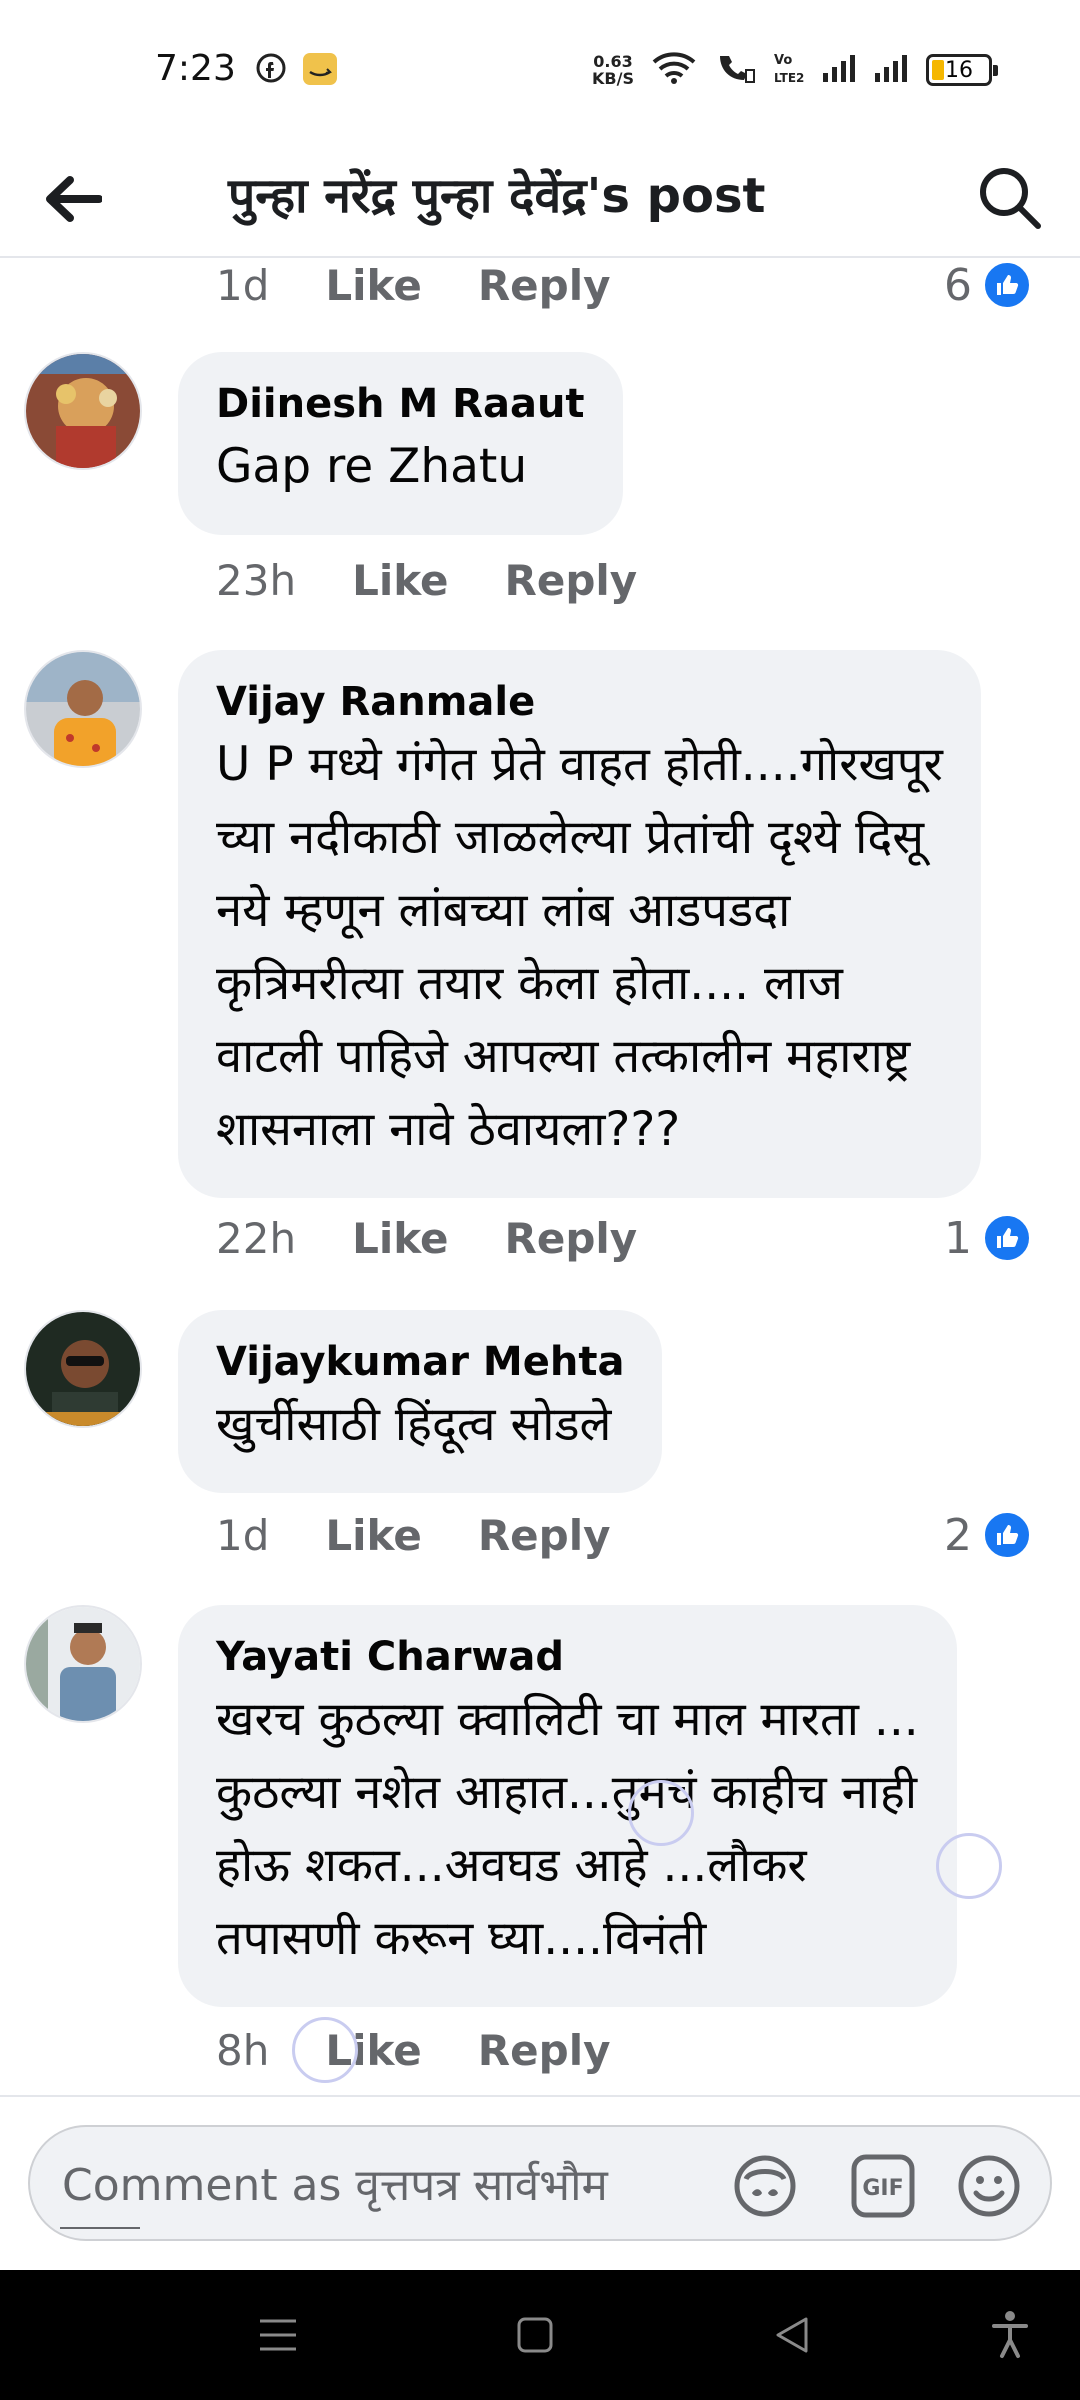 Image resolution: width=1080 pixels, height=2400 pixels. Describe the element at coordinates (441, 287) in the screenshot. I see `comment-meta-previous: 1d Like Reply` at that location.